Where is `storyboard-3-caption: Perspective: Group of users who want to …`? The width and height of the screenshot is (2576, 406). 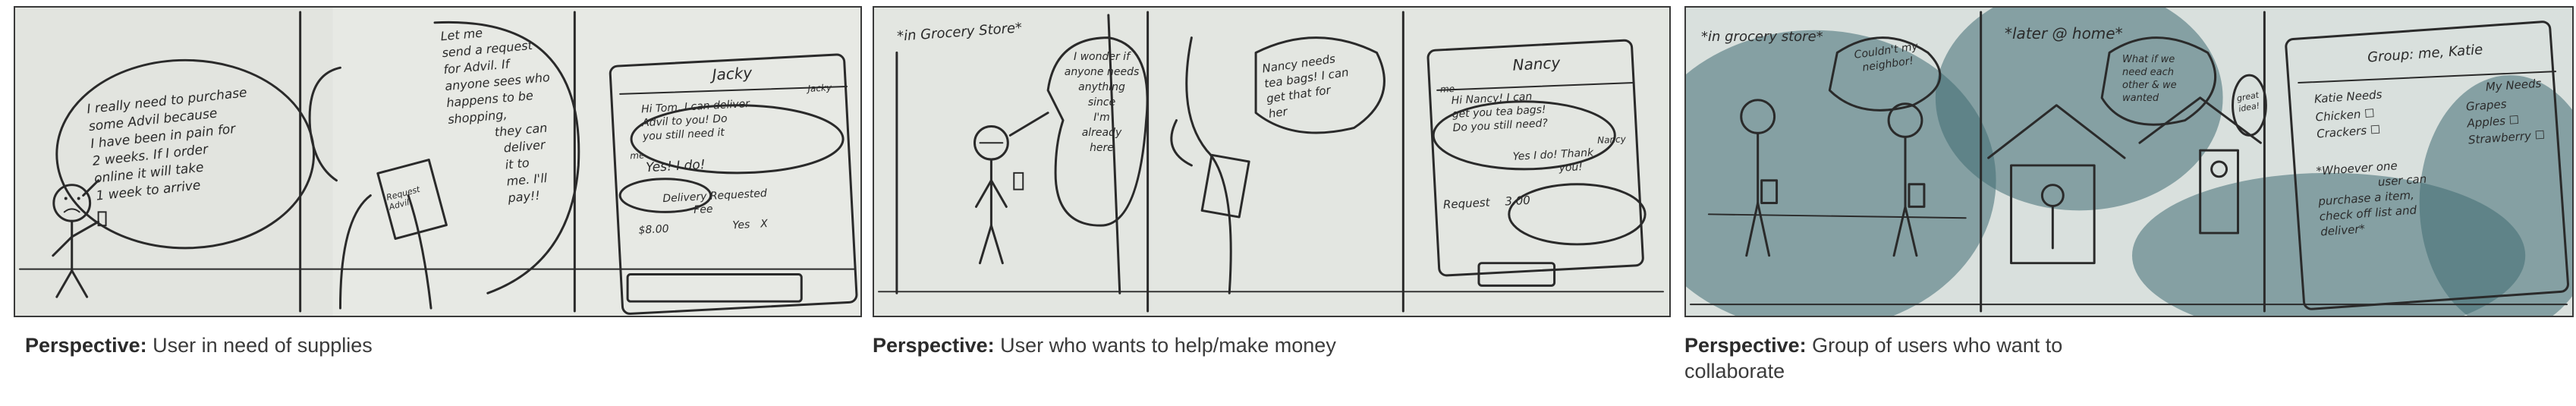
storyboard-3-caption: Perspective: Group of users who want to … is located at coordinates (1873, 358).